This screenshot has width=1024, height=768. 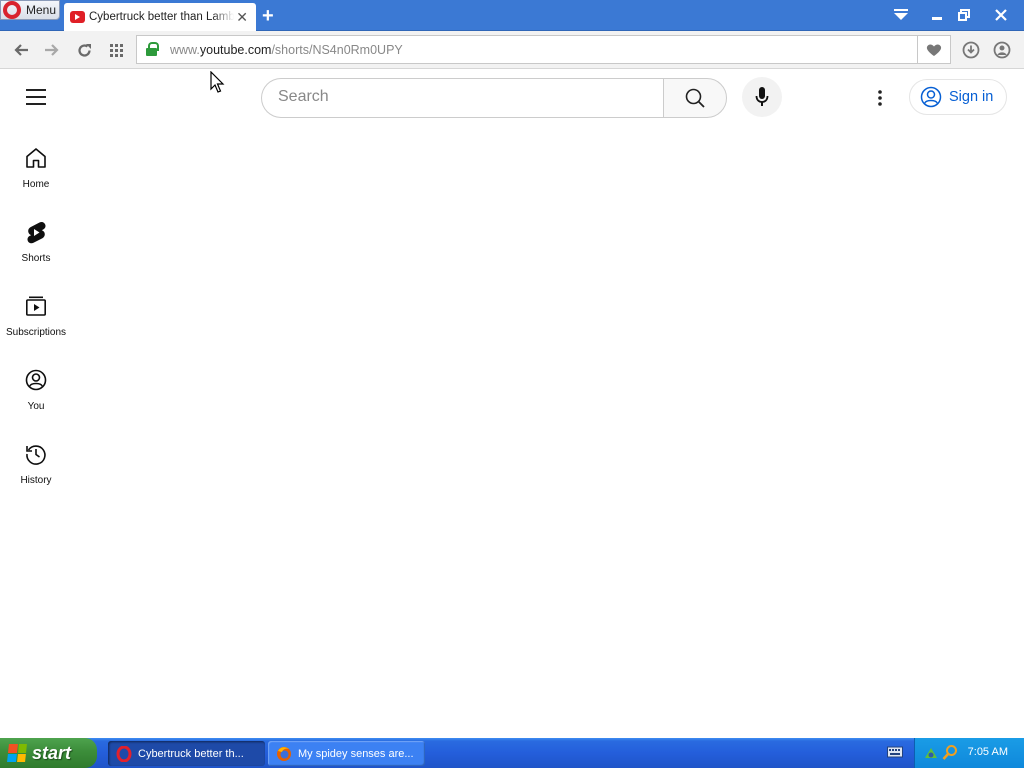 I want to click on account-button, so click(x=1002, y=50).